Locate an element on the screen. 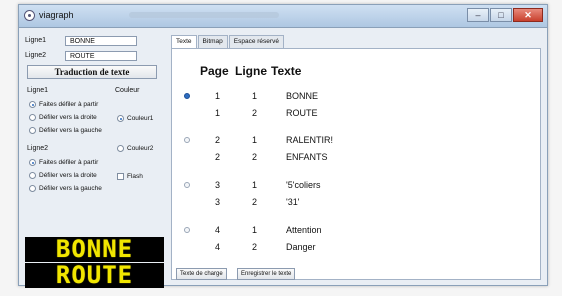 The image size is (562, 296). scroll-group1-label: Ligne1 is located at coordinates (38, 90).